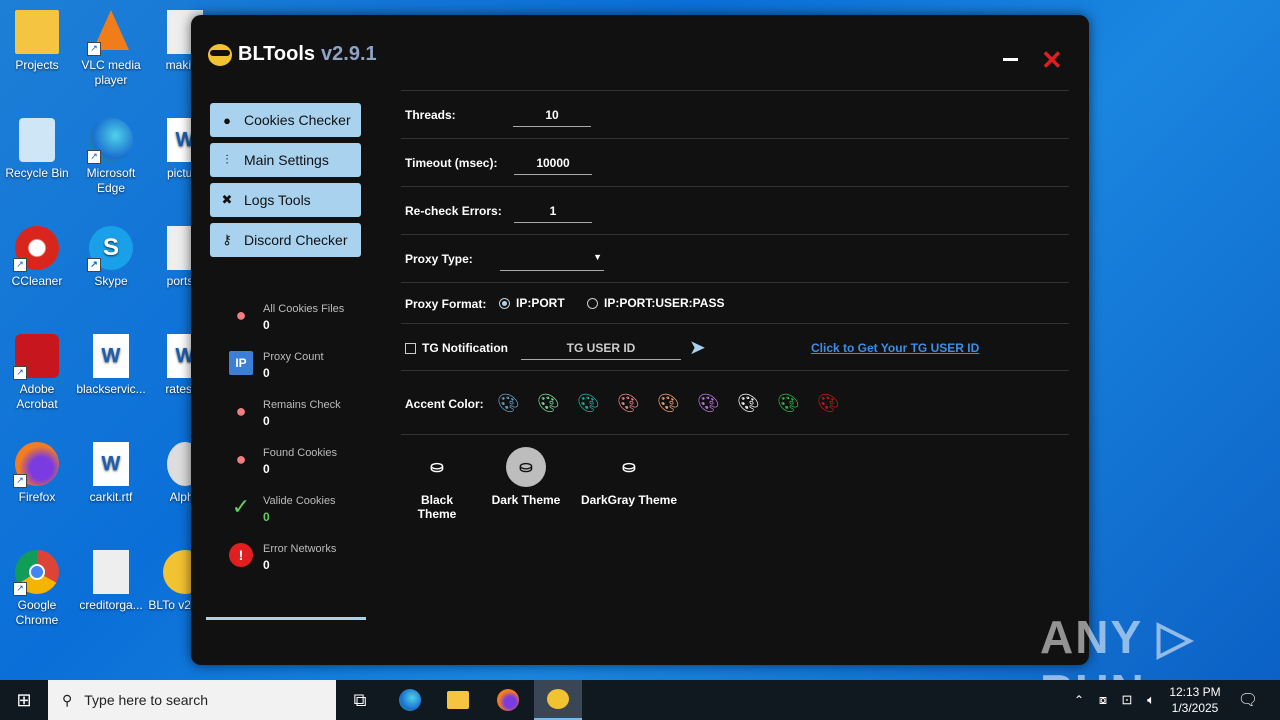 This screenshot has height=720, width=1280. I want to click on send-icon: ➤, so click(697, 347).